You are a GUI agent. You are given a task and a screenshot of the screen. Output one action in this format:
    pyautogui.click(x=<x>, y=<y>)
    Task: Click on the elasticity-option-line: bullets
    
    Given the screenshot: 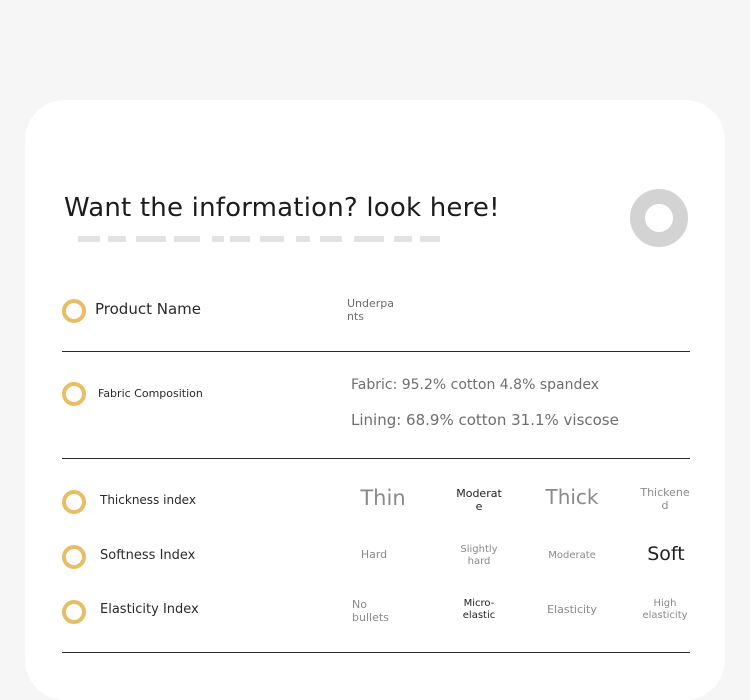 What is the action you would take?
    pyautogui.click(x=370, y=617)
    